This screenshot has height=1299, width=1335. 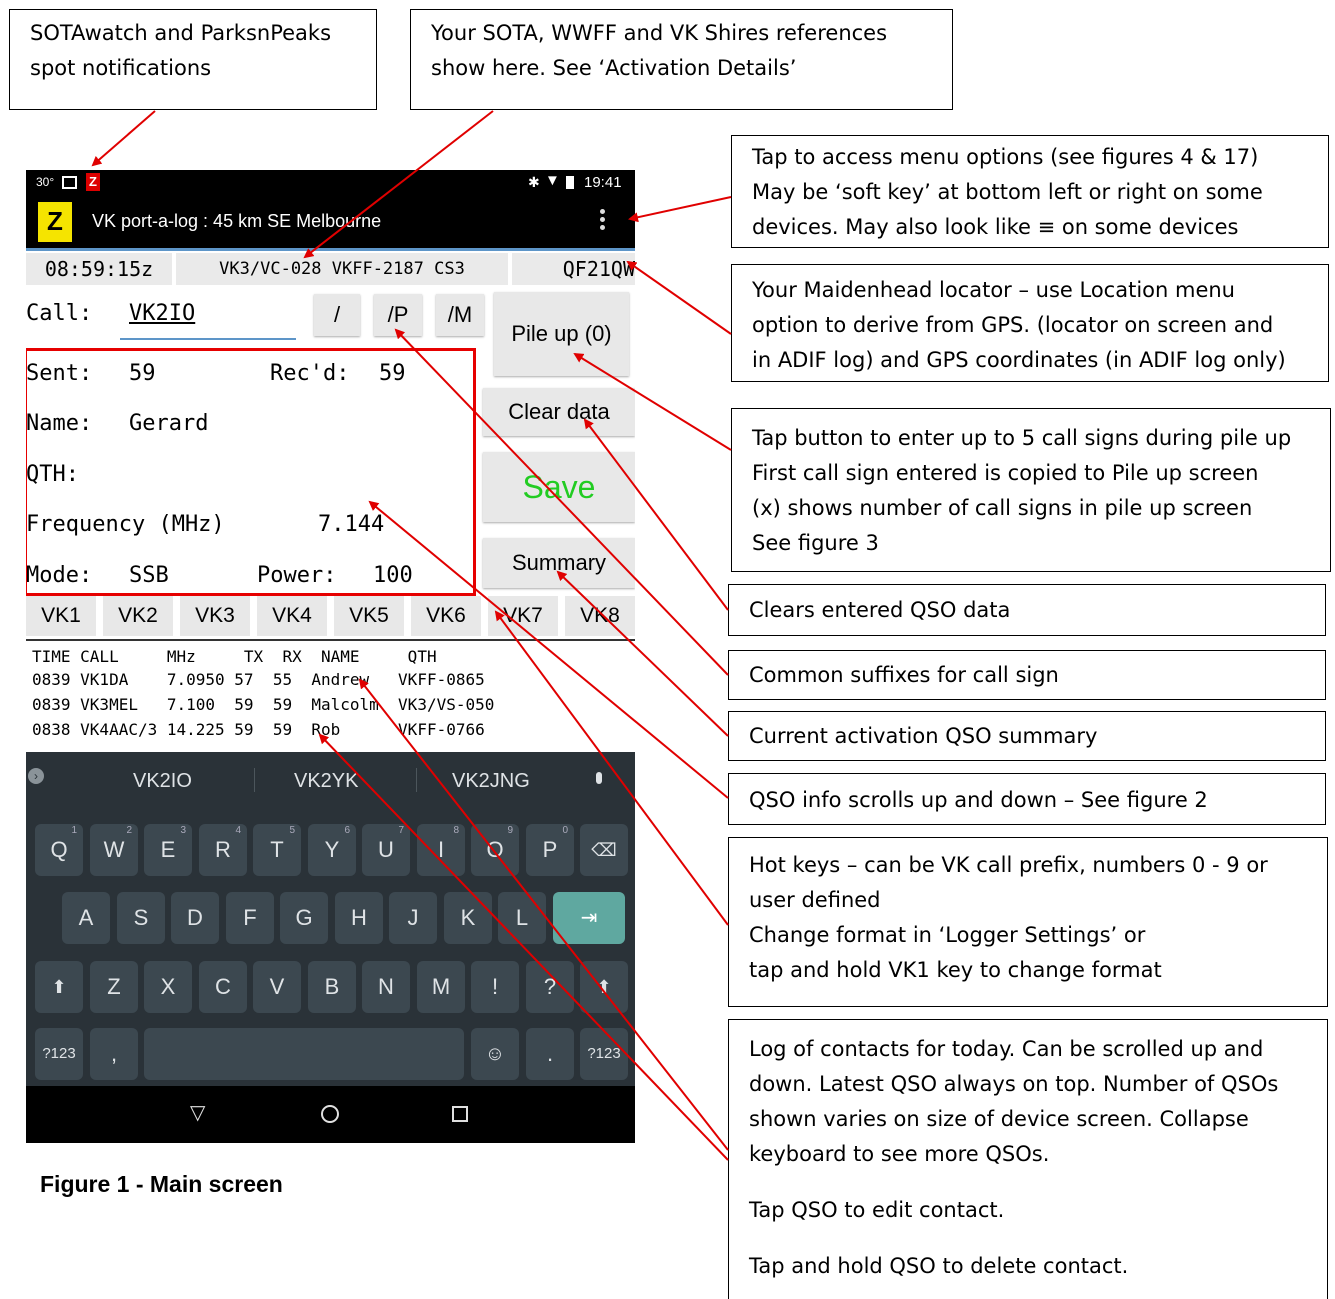 I want to click on arrow-menu, so click(x=680, y=209).